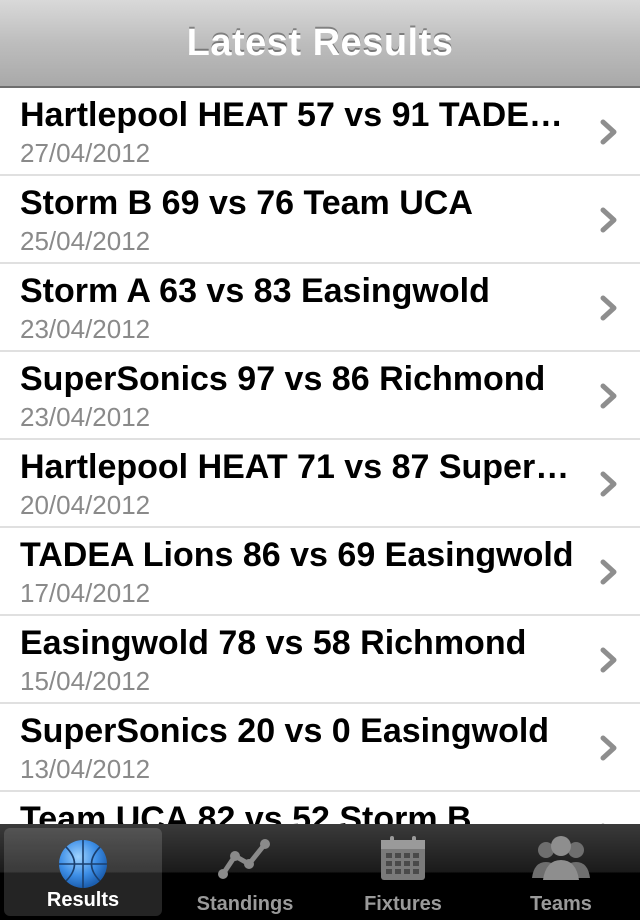  What do you see at coordinates (300, 467) in the screenshot?
I see `match-title: Hartlepool HEAT 71 vs 87 SuperSonics` at bounding box center [300, 467].